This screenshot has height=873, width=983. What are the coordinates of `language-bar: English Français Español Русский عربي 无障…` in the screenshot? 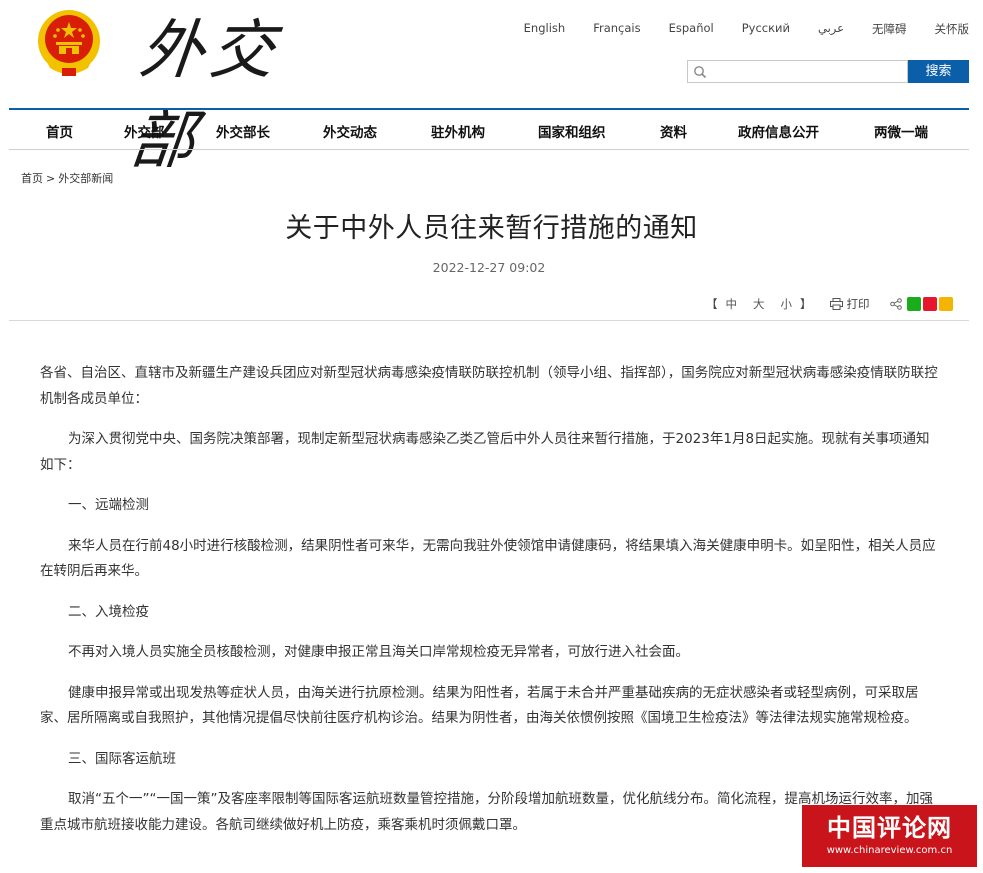 It's located at (746, 29).